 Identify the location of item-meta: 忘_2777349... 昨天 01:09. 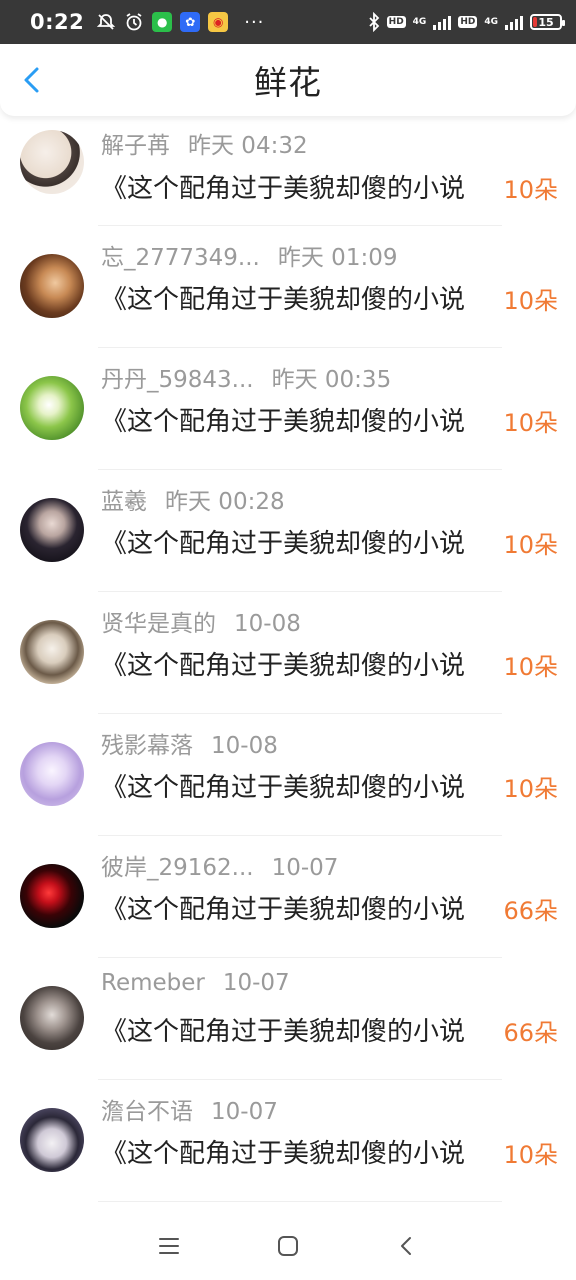
(249, 255).